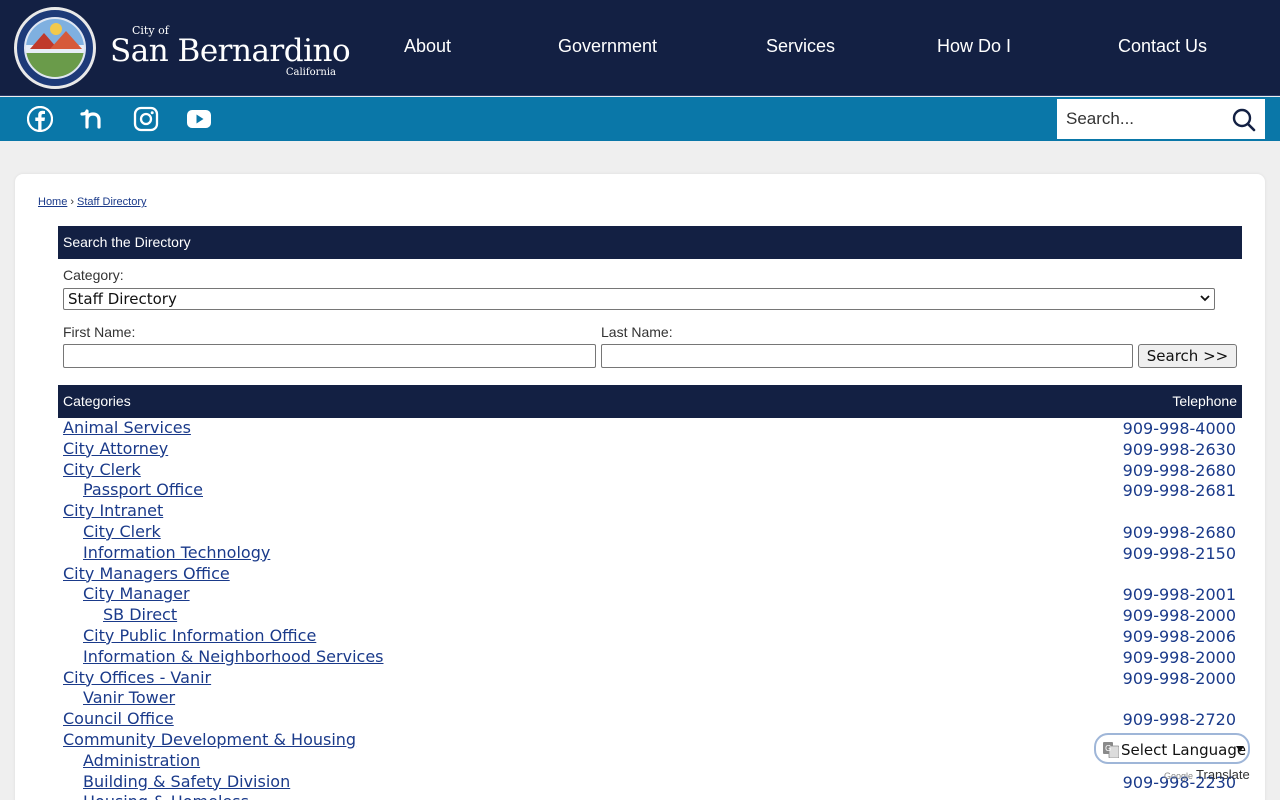 The height and width of the screenshot is (800, 1280). Describe the element at coordinates (1244, 120) in the screenshot. I see `search-icon` at that location.